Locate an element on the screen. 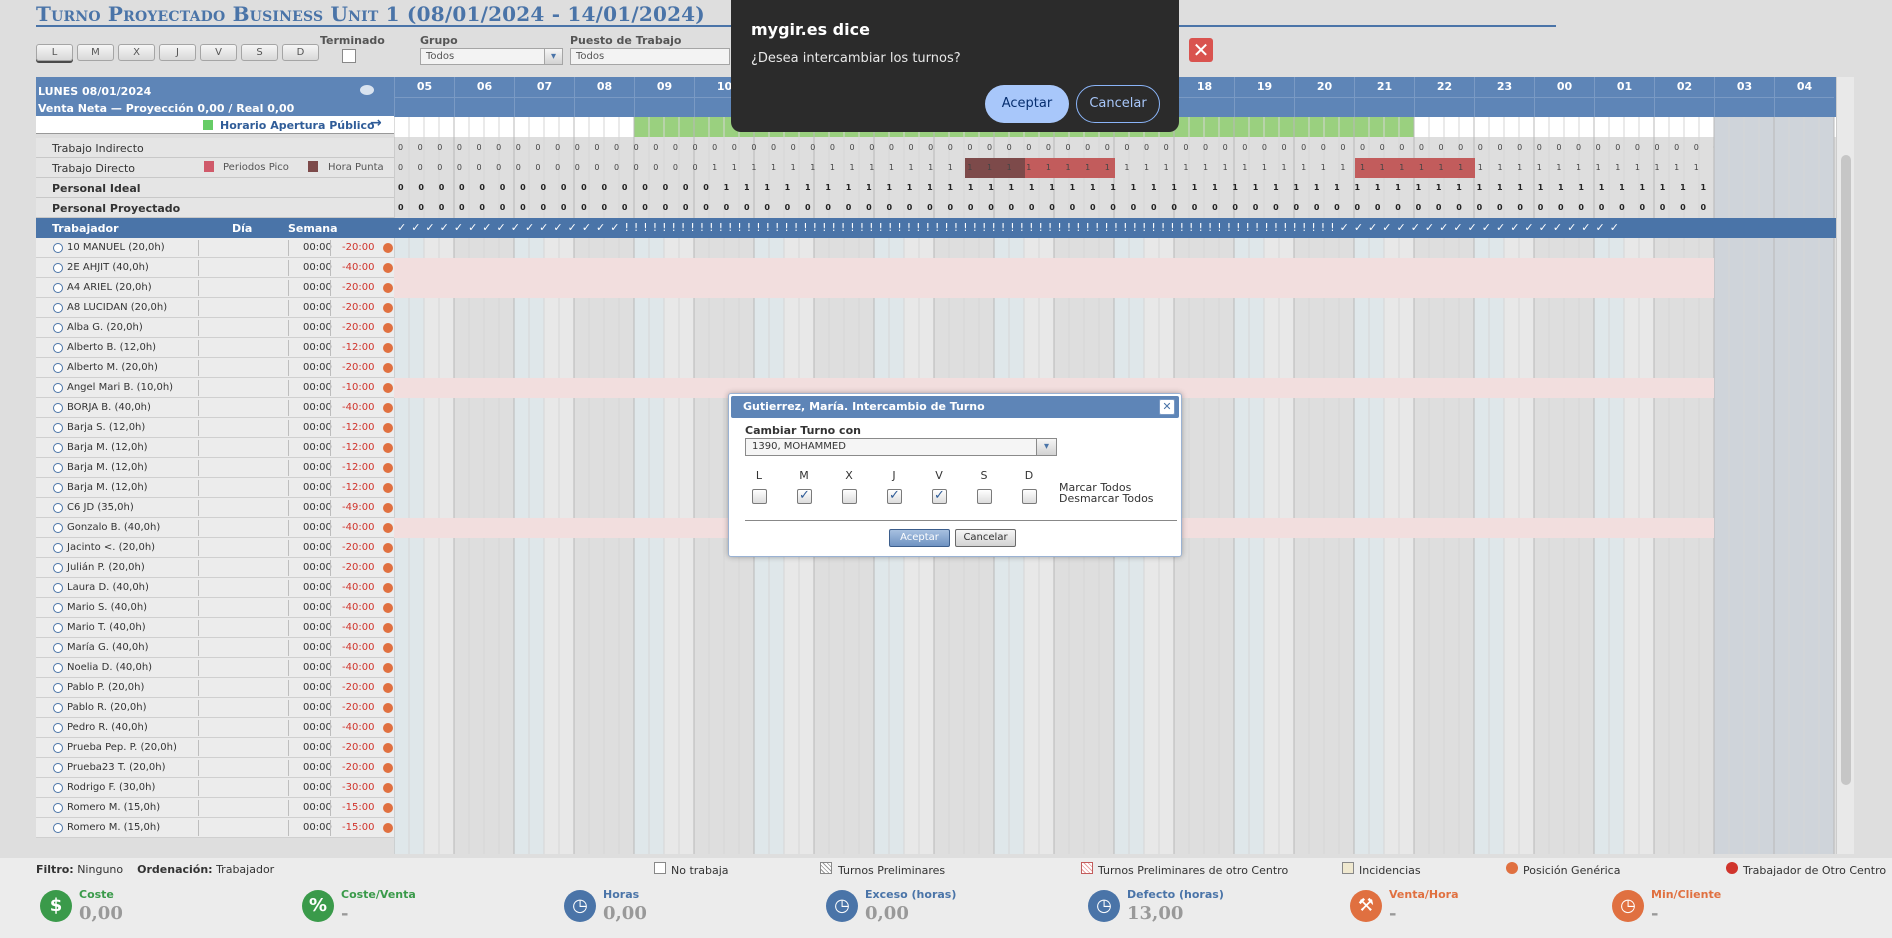  day-button: L is located at coordinates (54, 52).